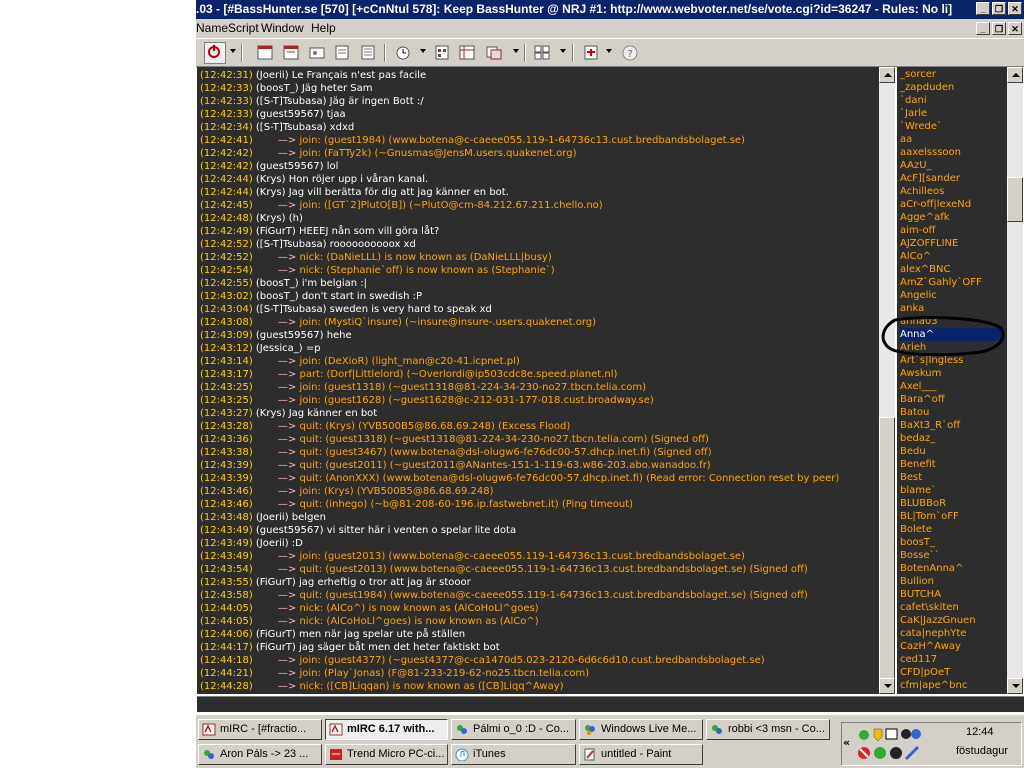 The height and width of the screenshot is (768, 1024). I want to click on nick-list-item: aa, so click(952, 139).